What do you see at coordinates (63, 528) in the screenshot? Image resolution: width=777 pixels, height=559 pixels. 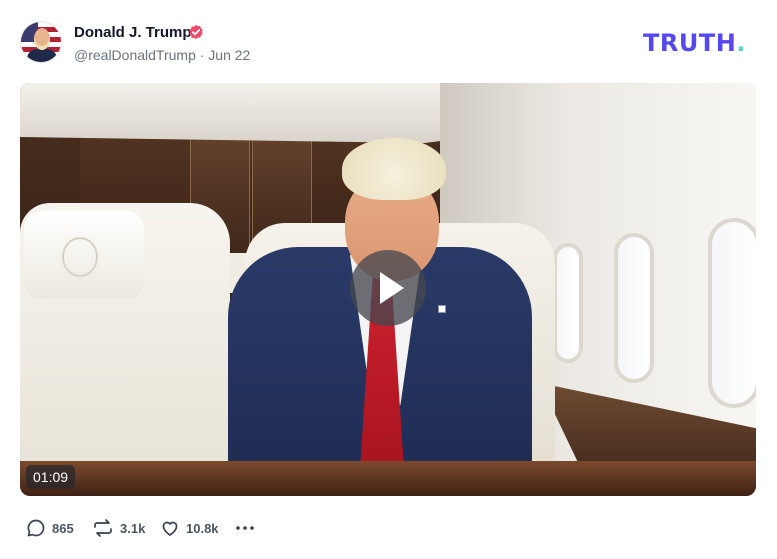 I see `reply-count: 865` at bounding box center [63, 528].